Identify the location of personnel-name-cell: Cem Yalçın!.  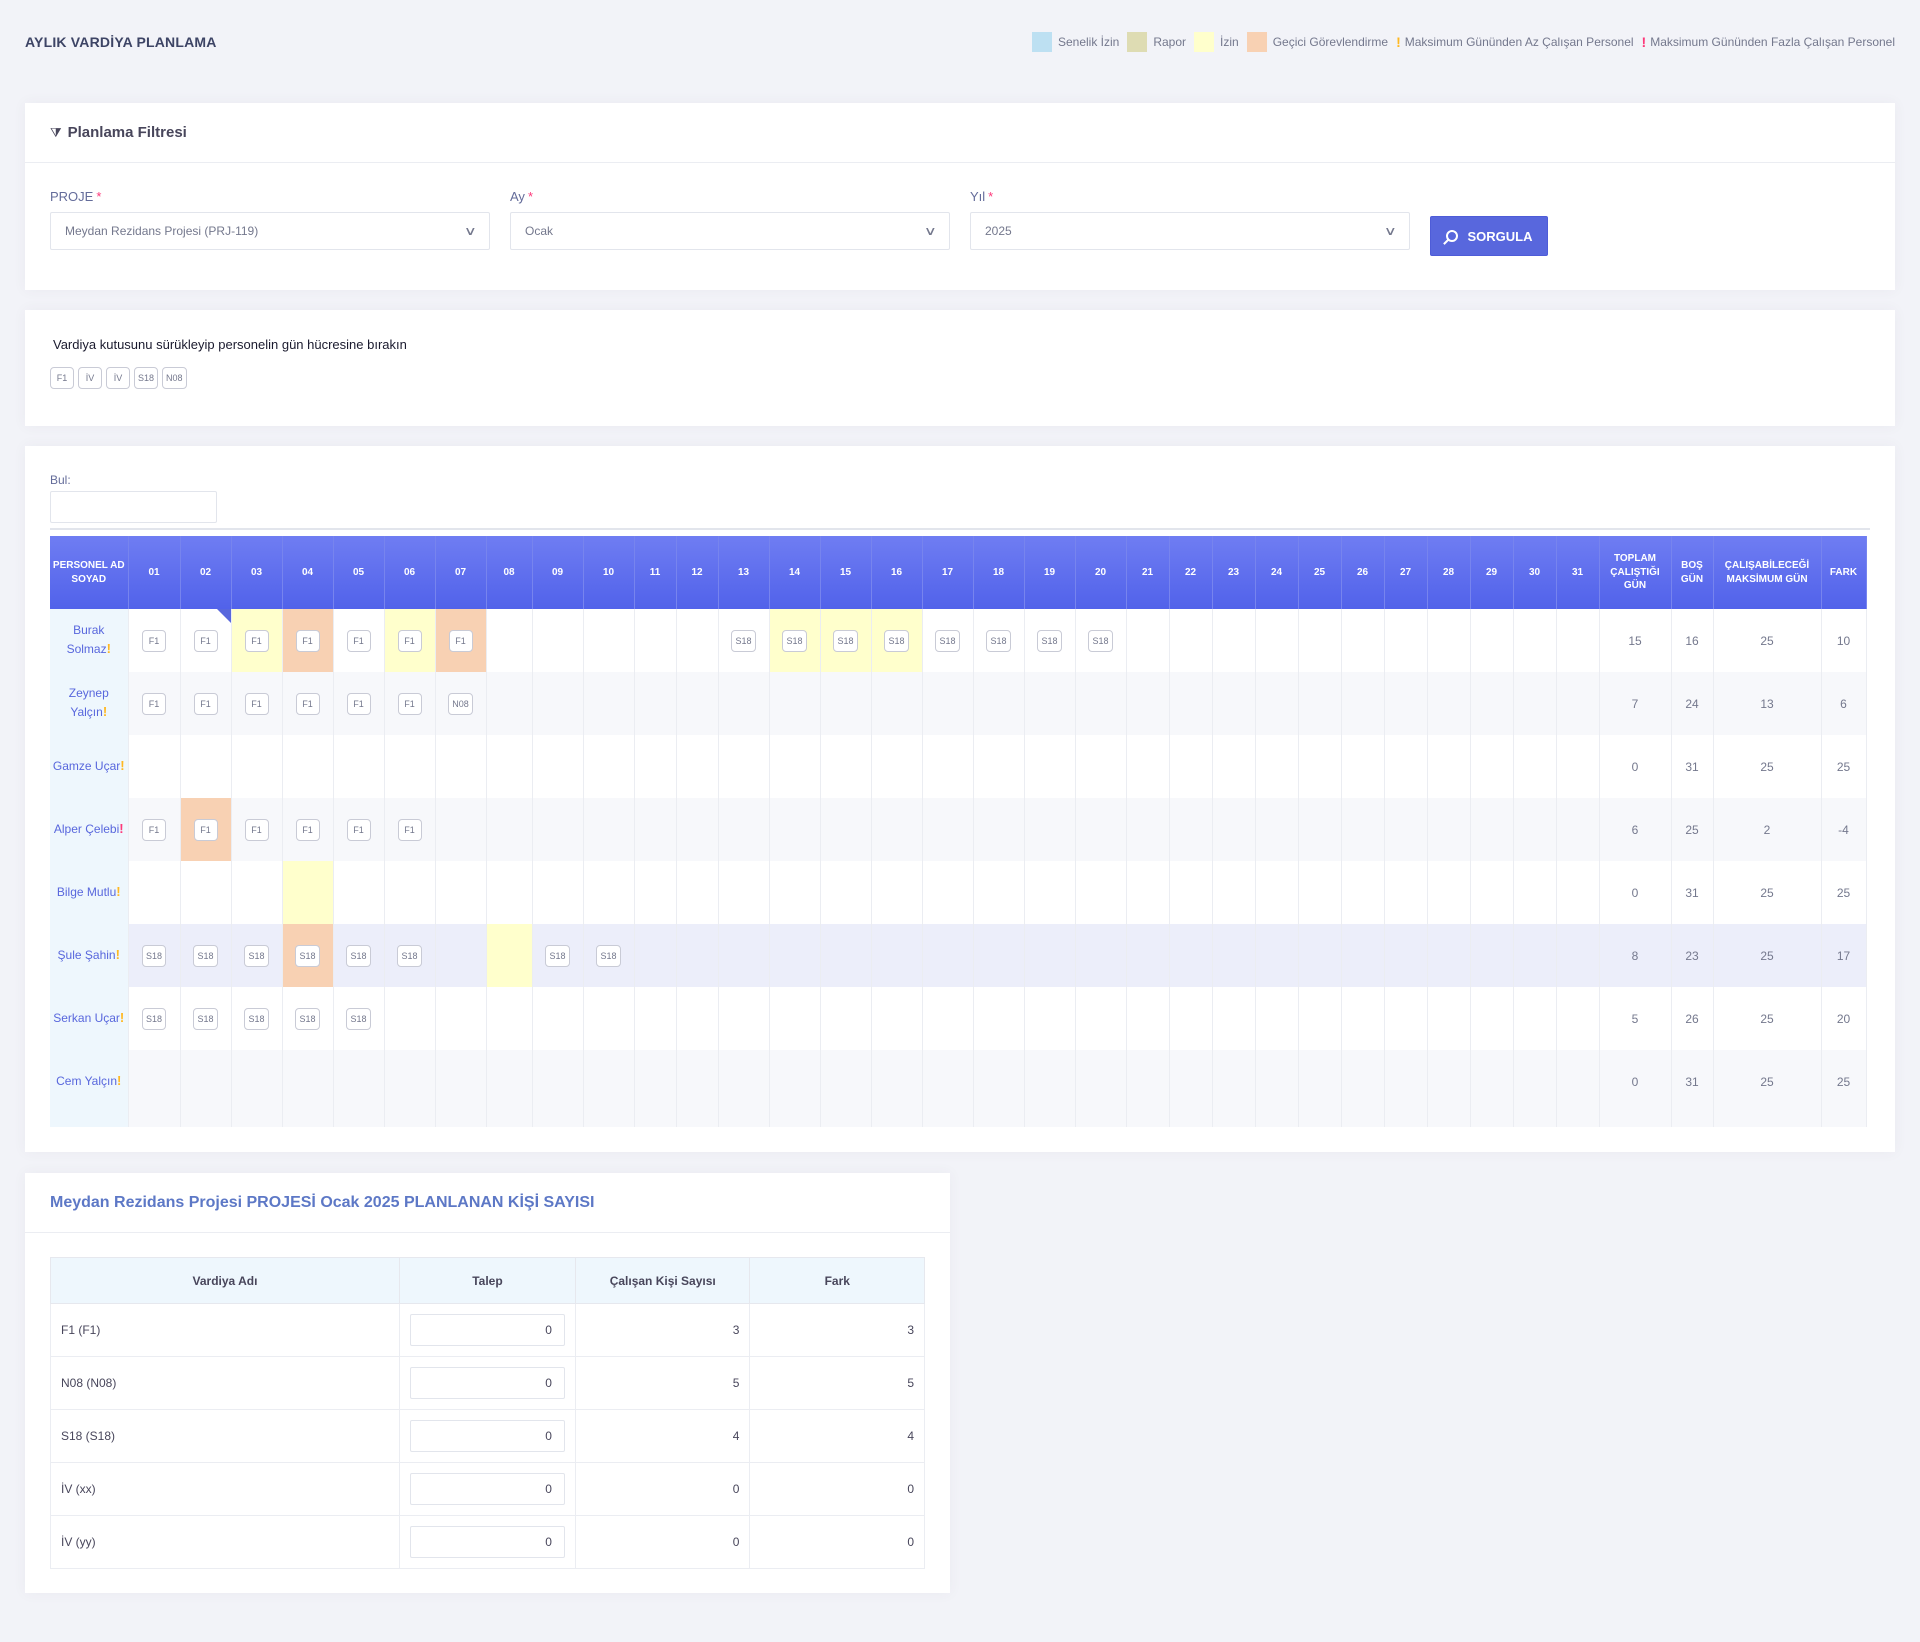
(89, 1081).